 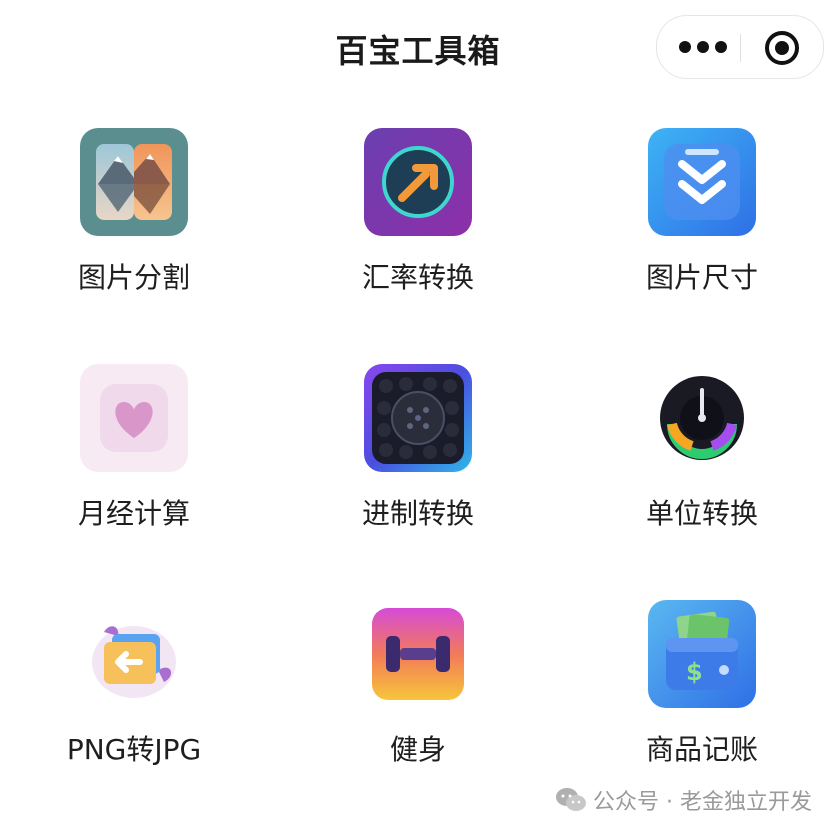 What do you see at coordinates (418, 654) in the screenshot?
I see `dumbbell-icon` at bounding box center [418, 654].